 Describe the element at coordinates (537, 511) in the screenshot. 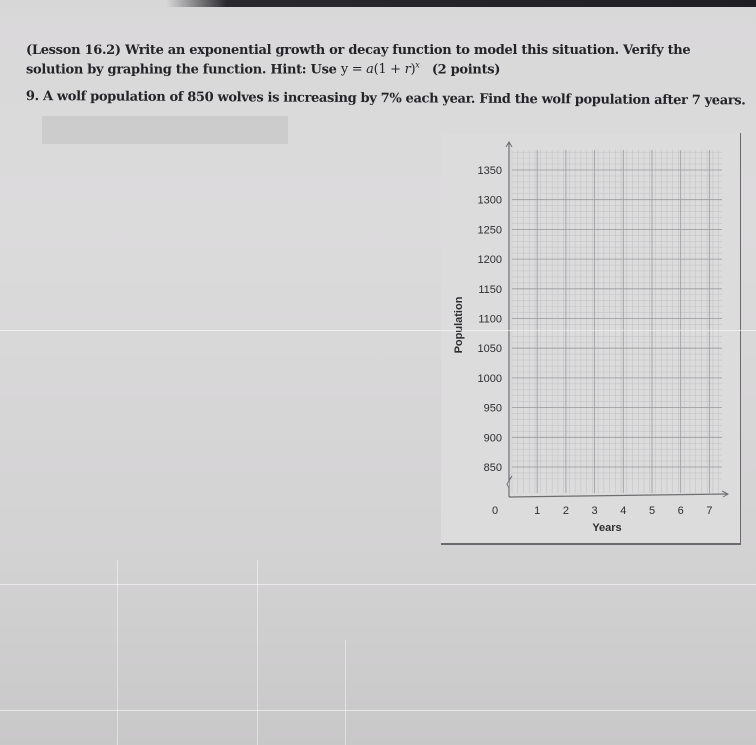

I see `x-tick-label: 1` at that location.